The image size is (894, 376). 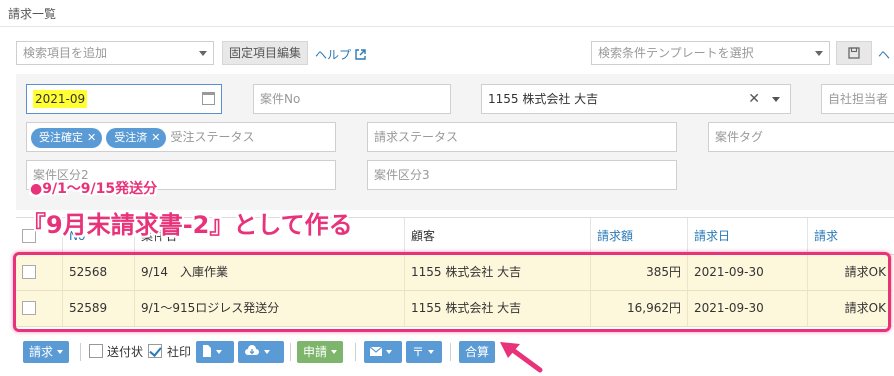 I want to click on customer-value: 1155 株式会社 大吉, so click(x=543, y=99).